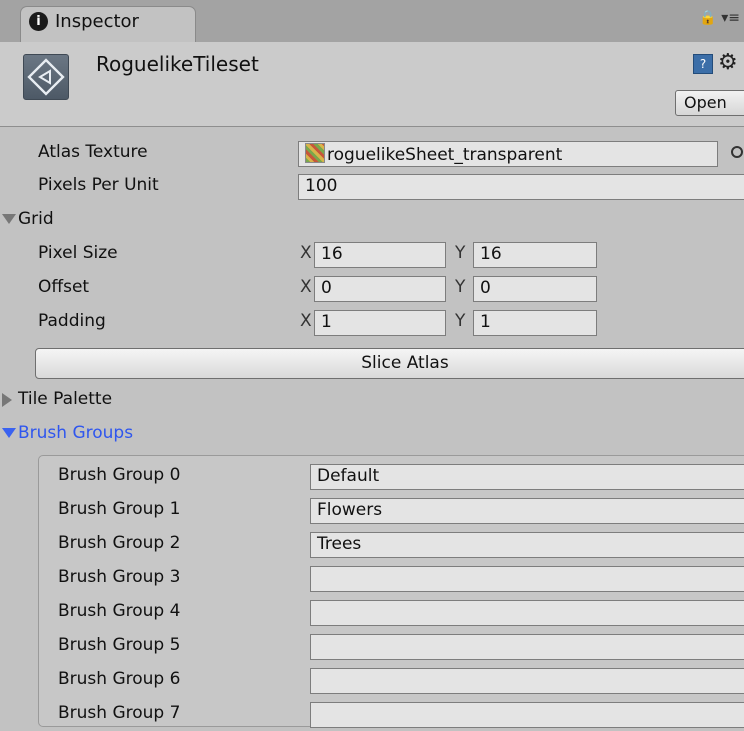  What do you see at coordinates (380, 323) in the screenshot?
I see `padding-x-input: 1` at bounding box center [380, 323].